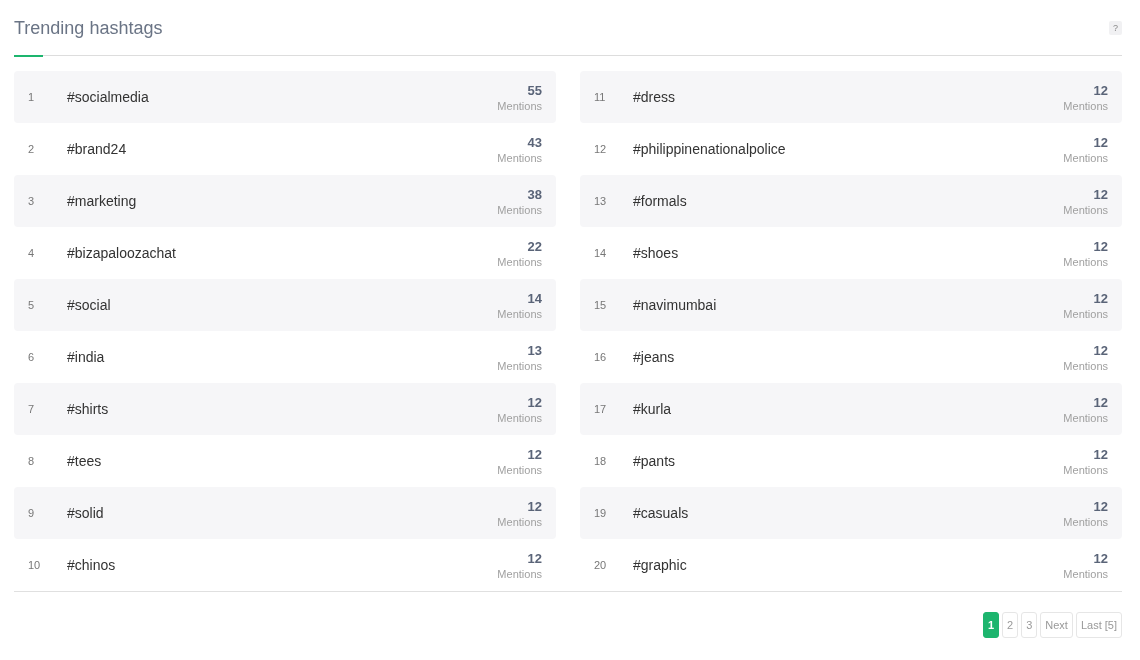 The height and width of the screenshot is (660, 1140). Describe the element at coordinates (601, 149) in the screenshot. I see `rank-number: 12` at that location.